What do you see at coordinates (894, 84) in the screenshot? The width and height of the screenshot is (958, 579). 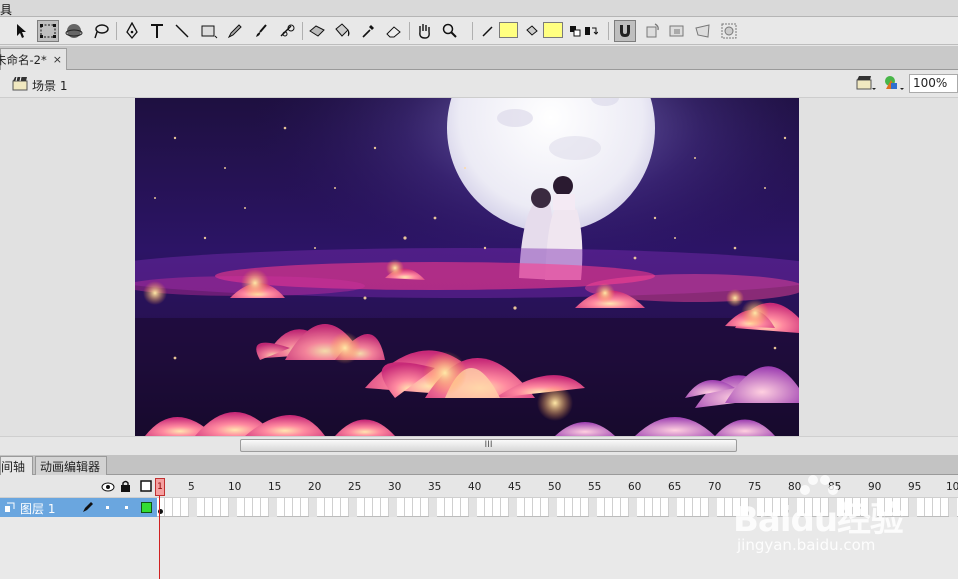 I see `edit-symbols-icon` at bounding box center [894, 84].